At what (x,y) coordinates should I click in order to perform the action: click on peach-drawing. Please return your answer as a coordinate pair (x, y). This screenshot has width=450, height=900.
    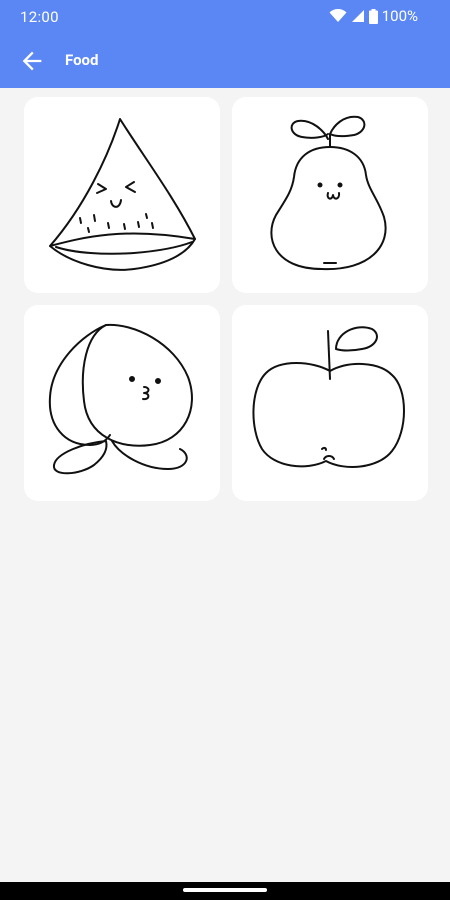
    Looking at the image, I should click on (120, 399).